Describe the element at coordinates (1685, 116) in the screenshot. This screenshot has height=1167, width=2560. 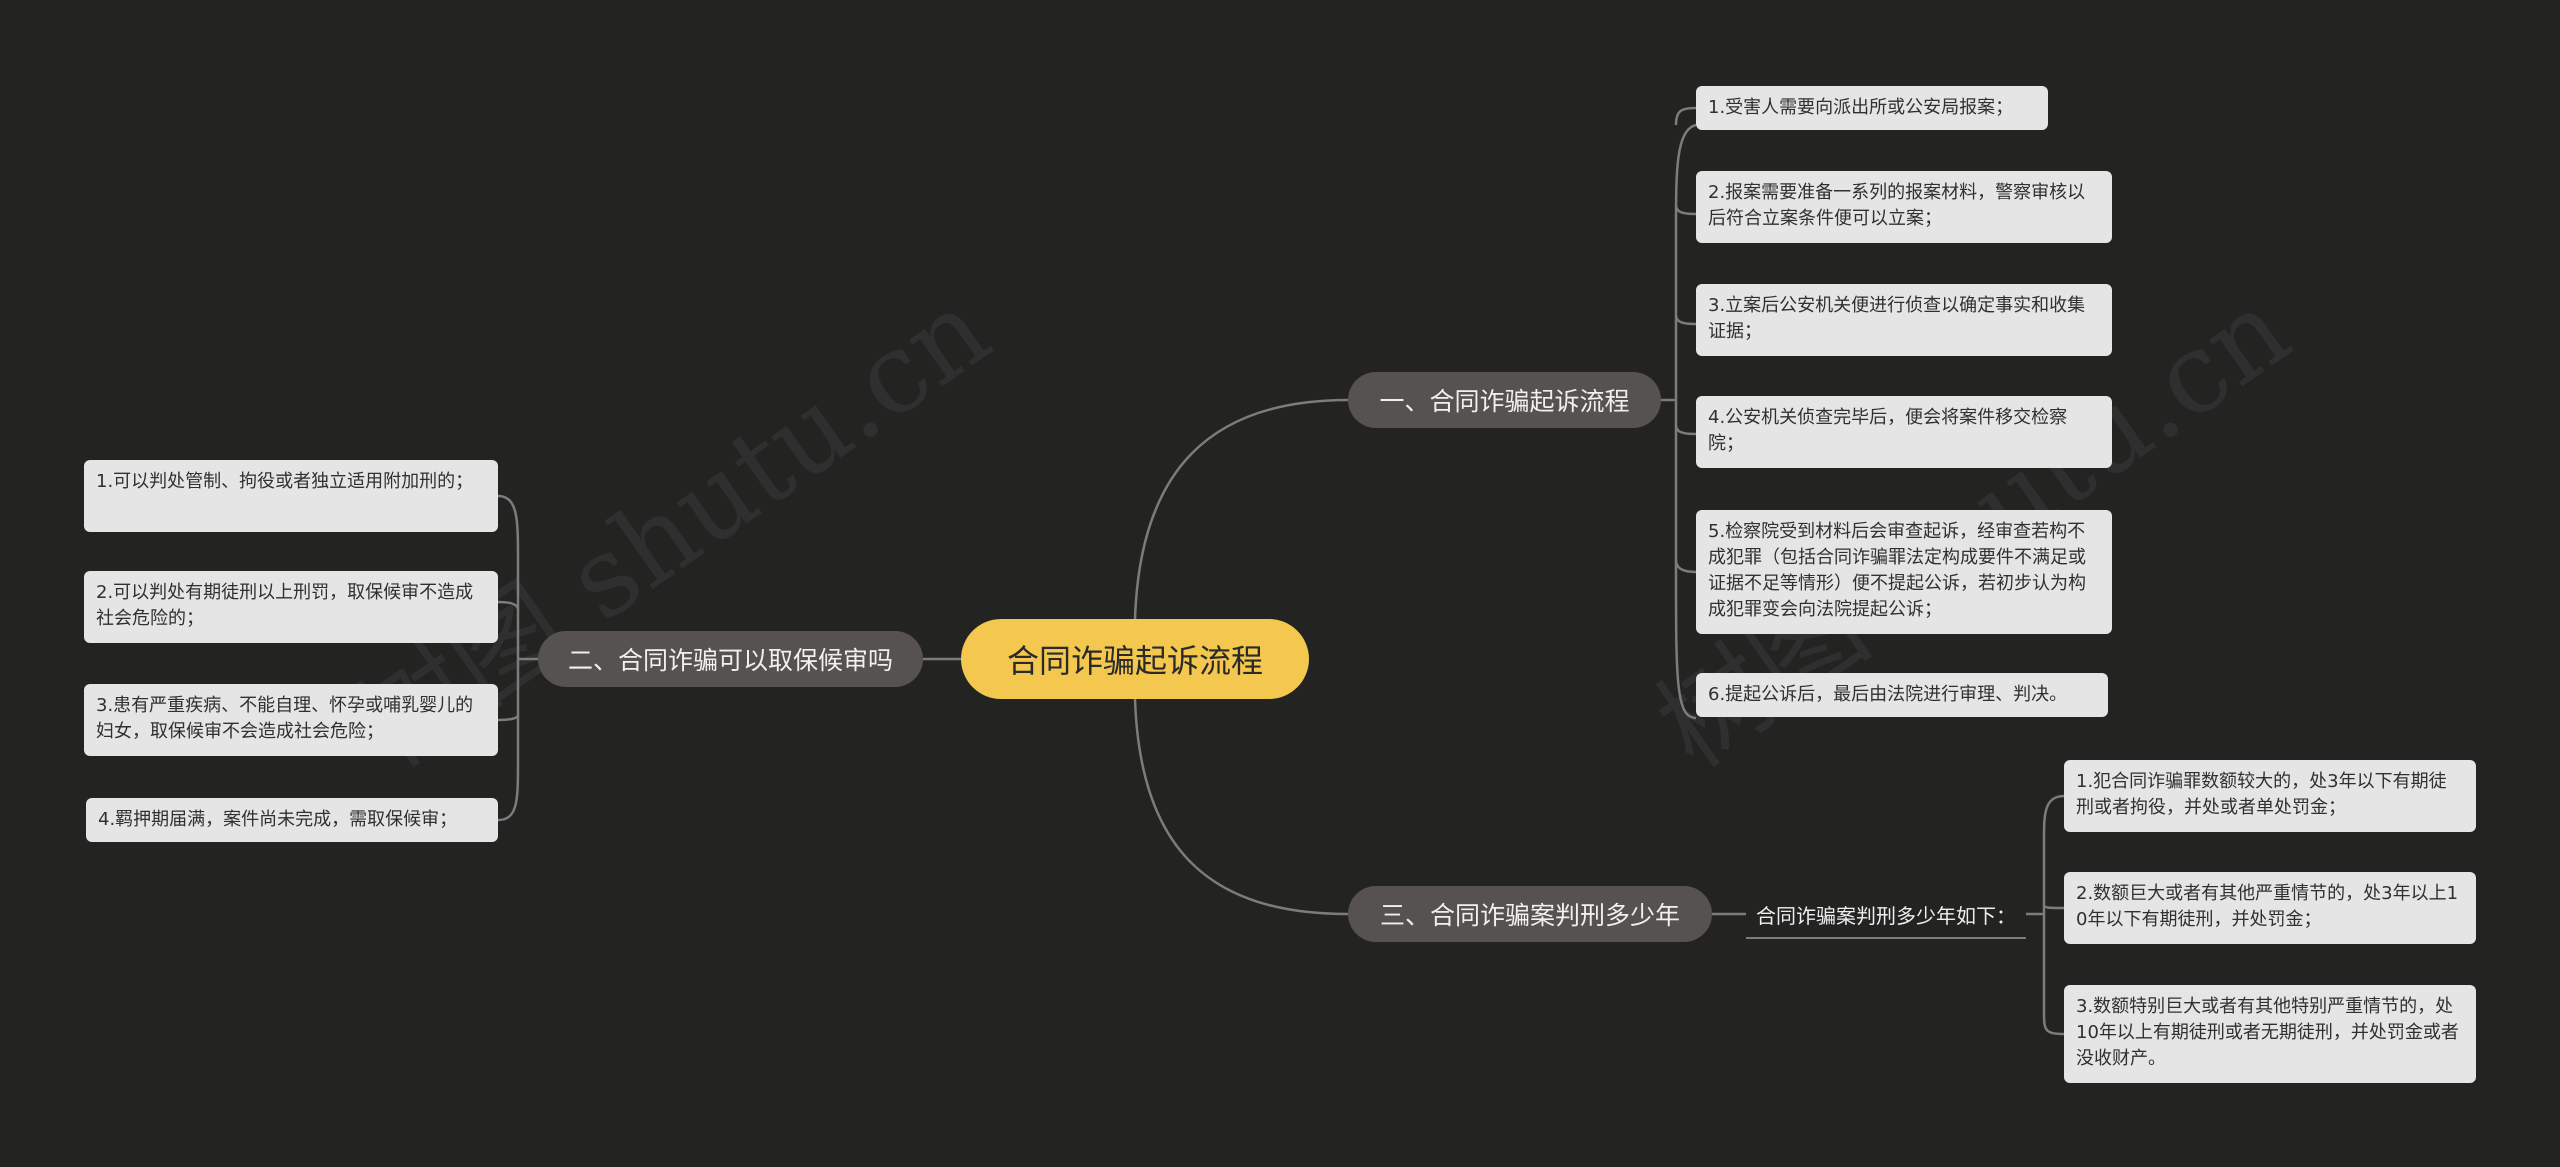
I see `connector-branch-1-item-1-end` at that location.